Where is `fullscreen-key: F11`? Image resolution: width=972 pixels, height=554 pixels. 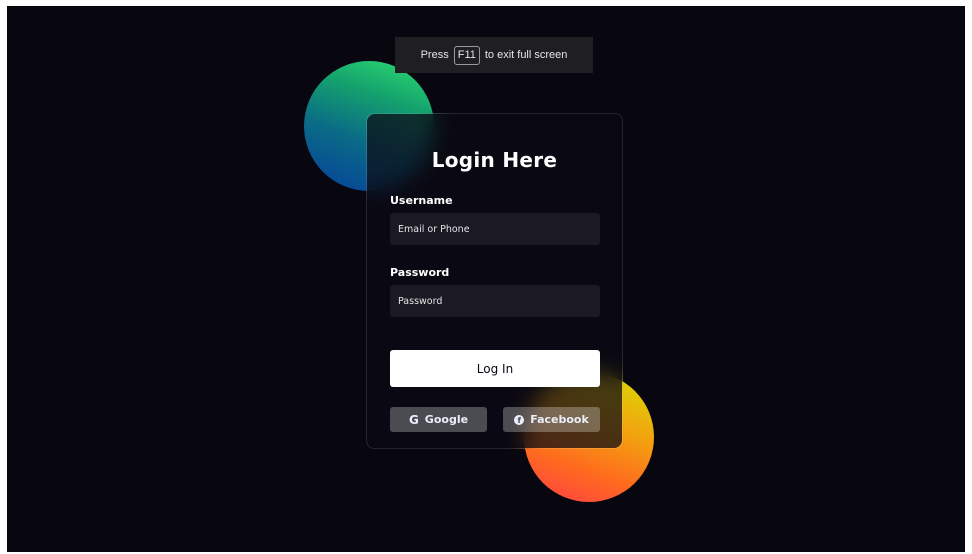
fullscreen-key: F11 is located at coordinates (466, 55).